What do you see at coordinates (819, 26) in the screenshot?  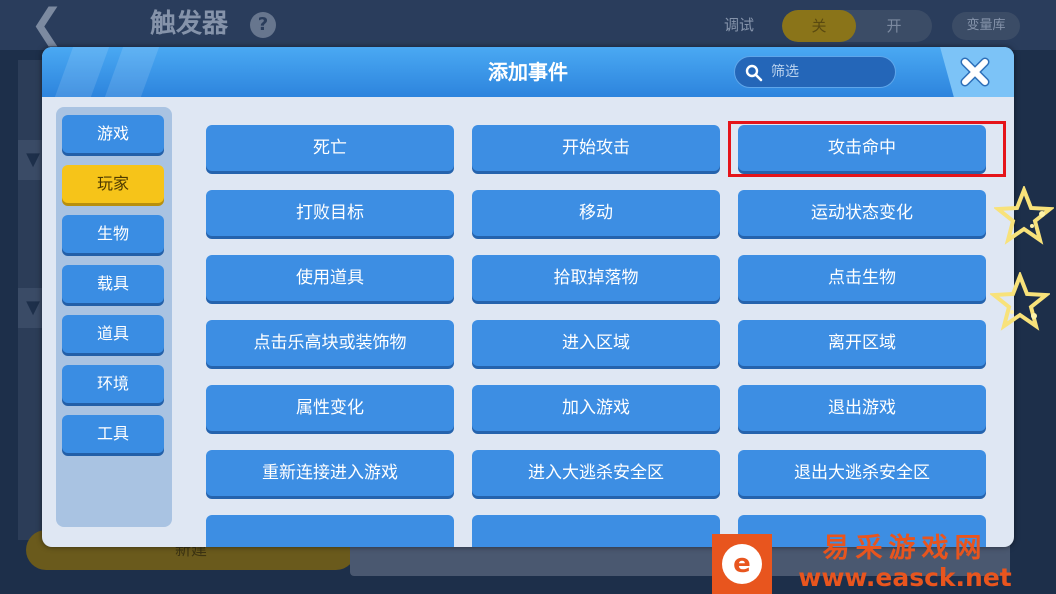 I see `debug-toggle-off: 关` at bounding box center [819, 26].